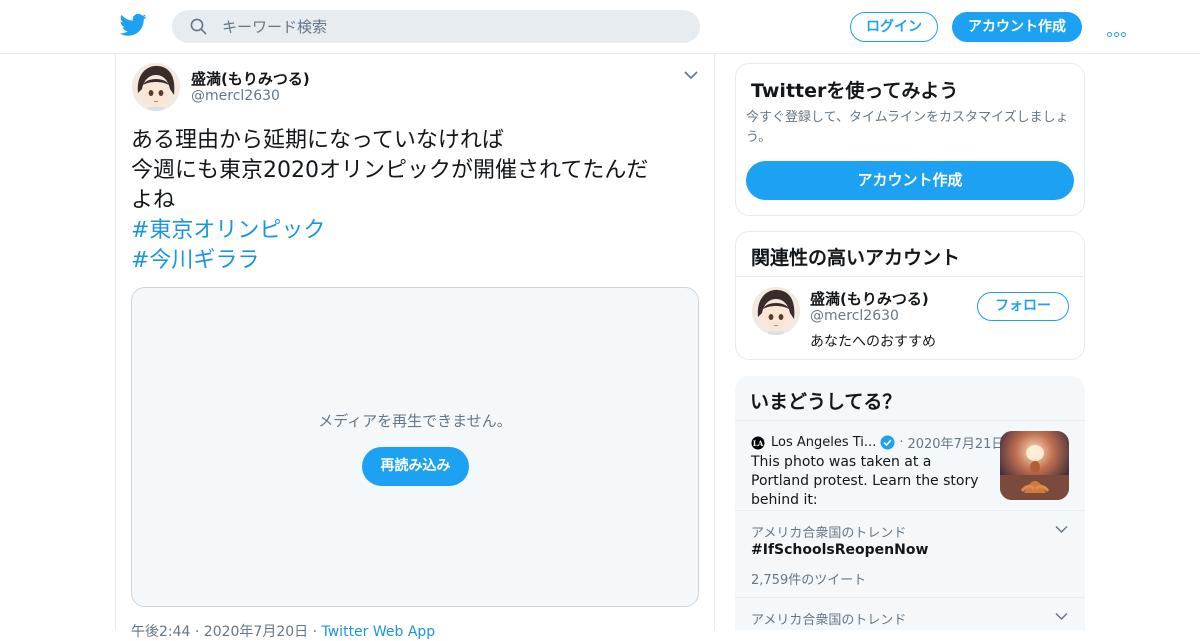 This screenshot has width=1200, height=641. What do you see at coordinates (153, 200) in the screenshot?
I see `tweet-text-line: よね` at bounding box center [153, 200].